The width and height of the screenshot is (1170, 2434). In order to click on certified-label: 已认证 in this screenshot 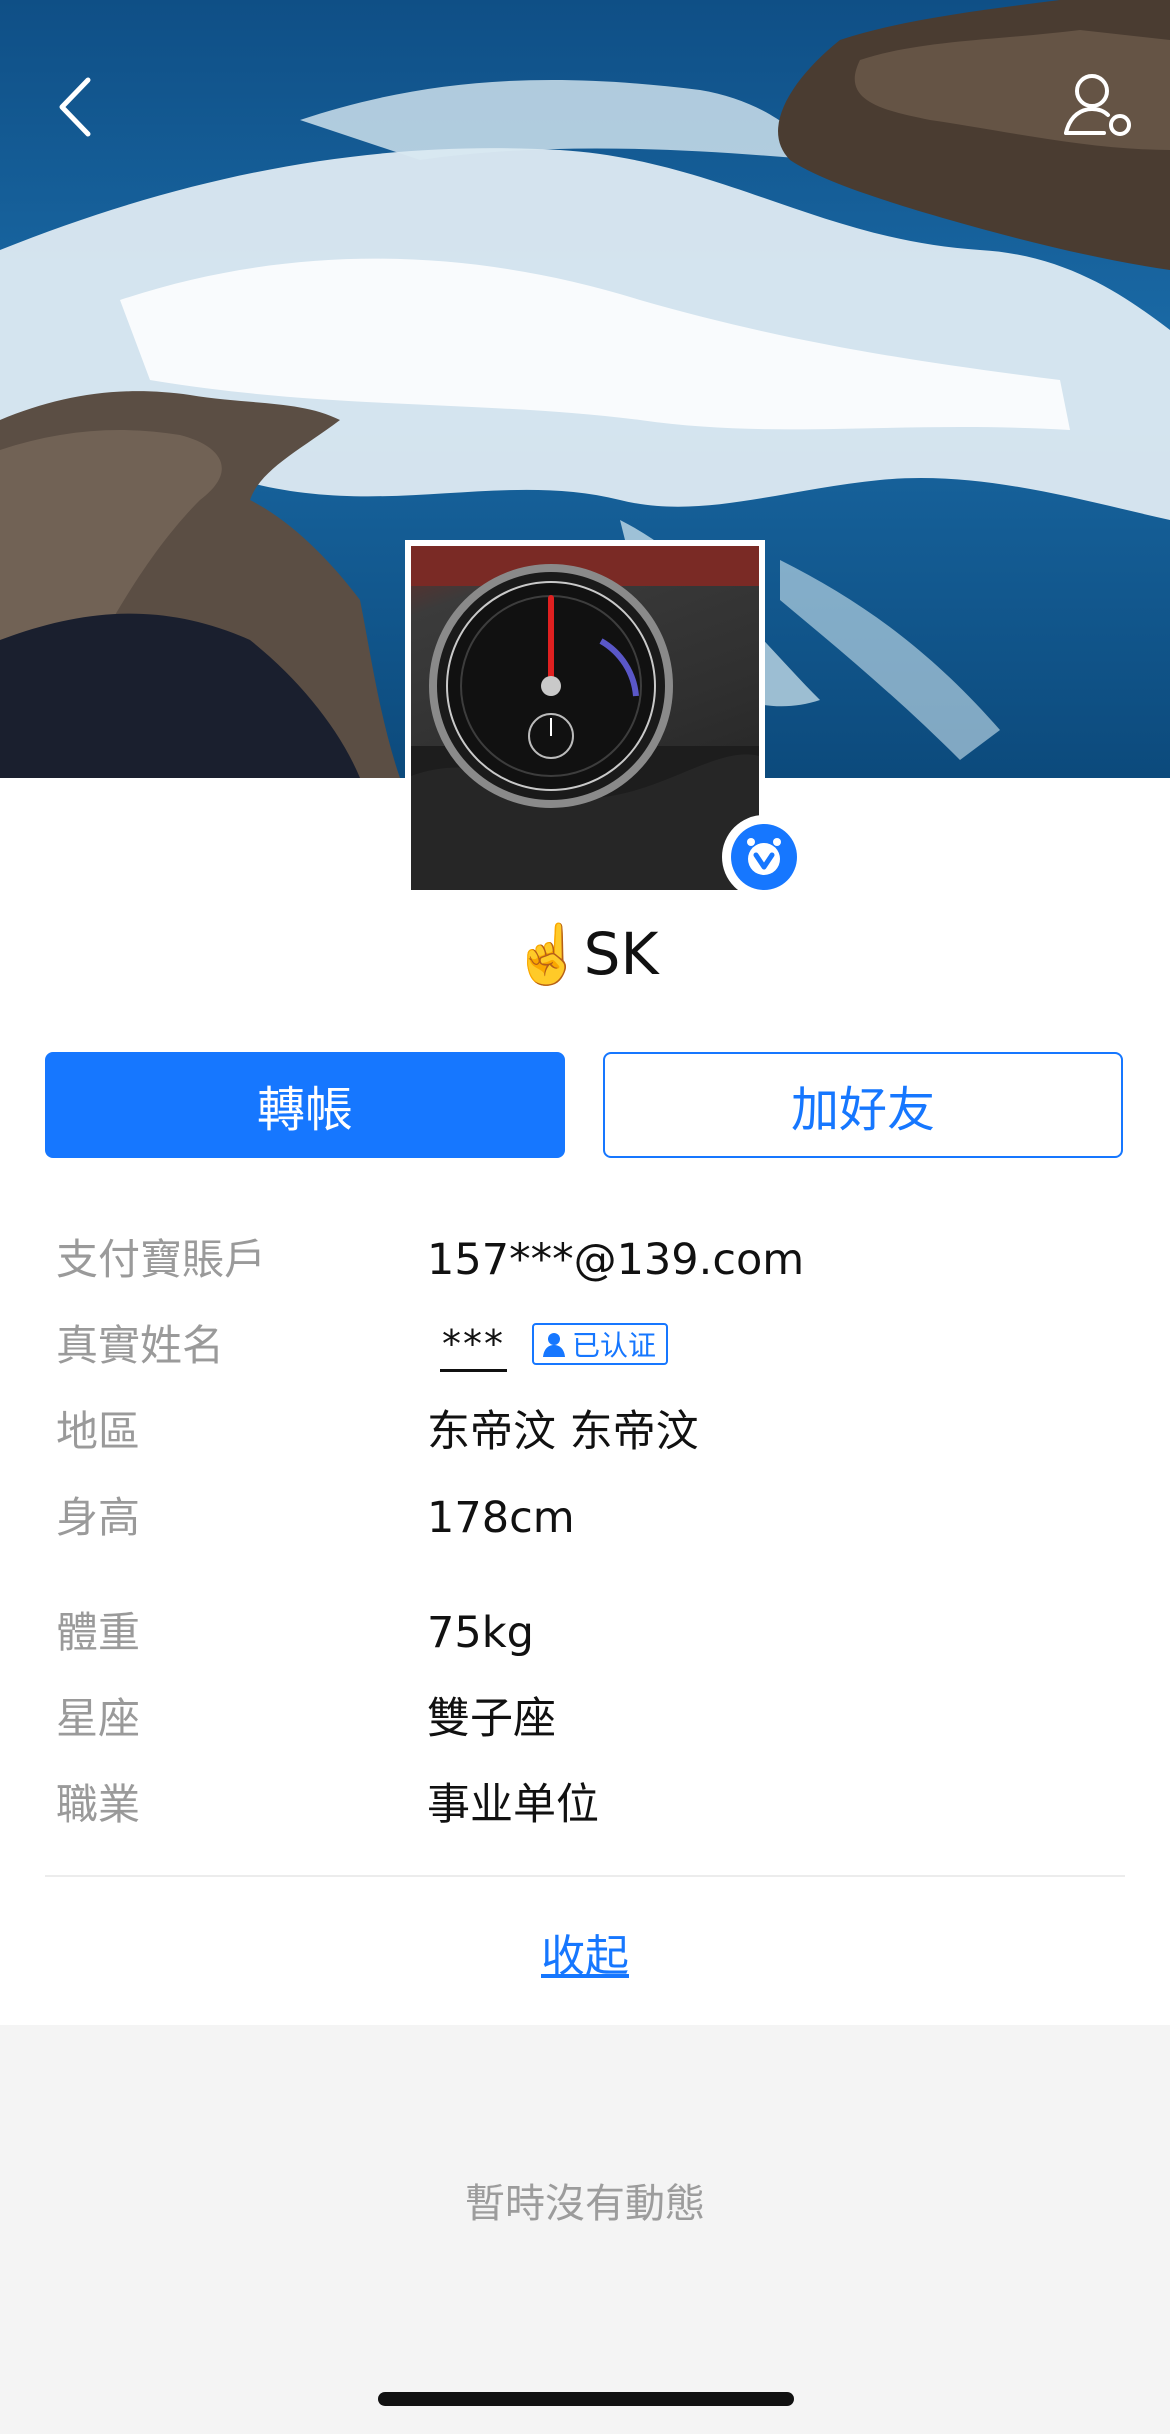, I will do `click(614, 1345)`.